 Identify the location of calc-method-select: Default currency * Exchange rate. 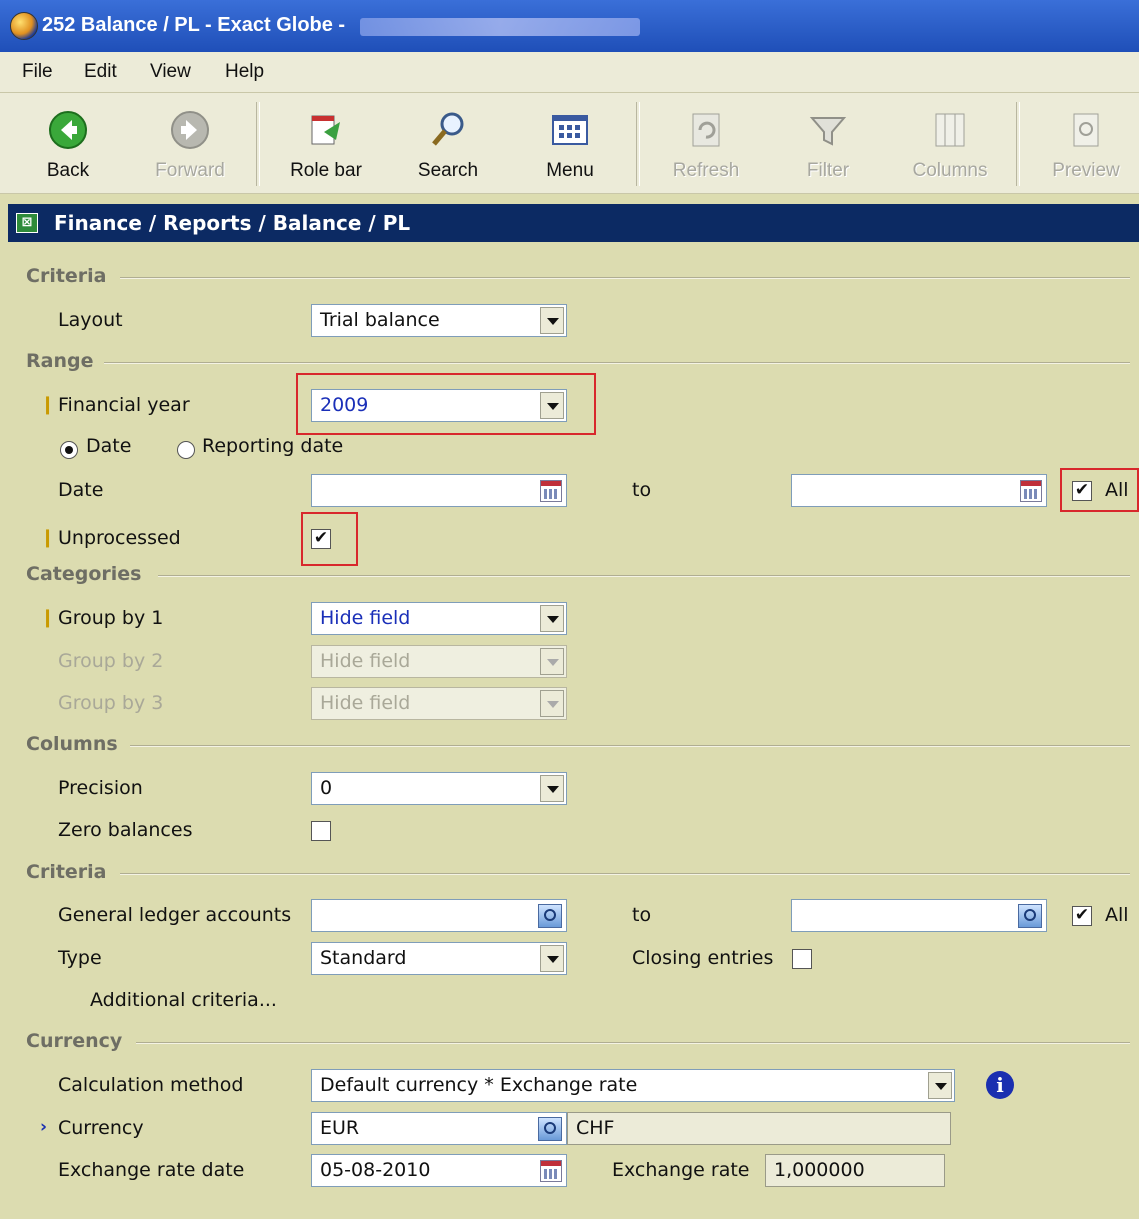
(633, 1085).